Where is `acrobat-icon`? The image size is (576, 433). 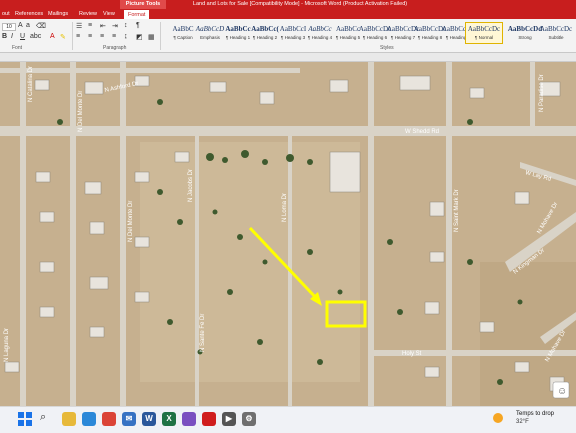 acrobat-icon is located at coordinates (209, 419).